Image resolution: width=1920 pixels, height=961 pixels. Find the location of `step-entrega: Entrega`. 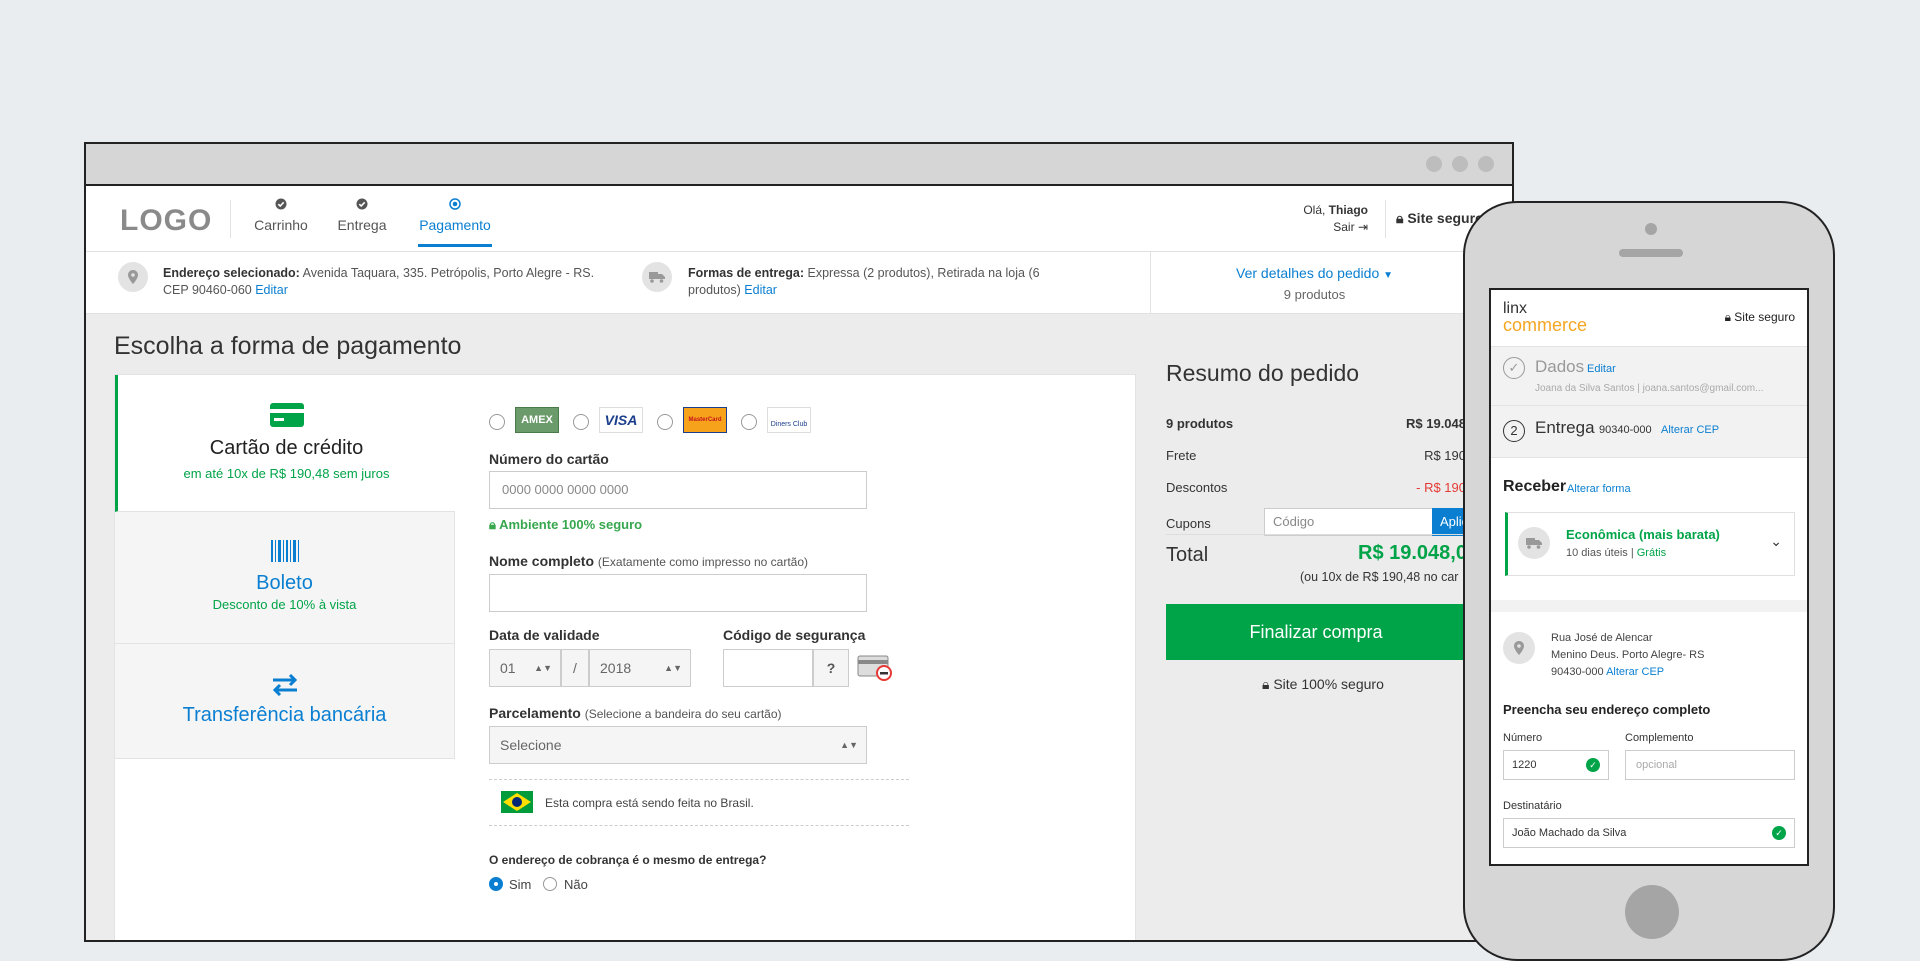

step-entrega: Entrega is located at coordinates (362, 215).